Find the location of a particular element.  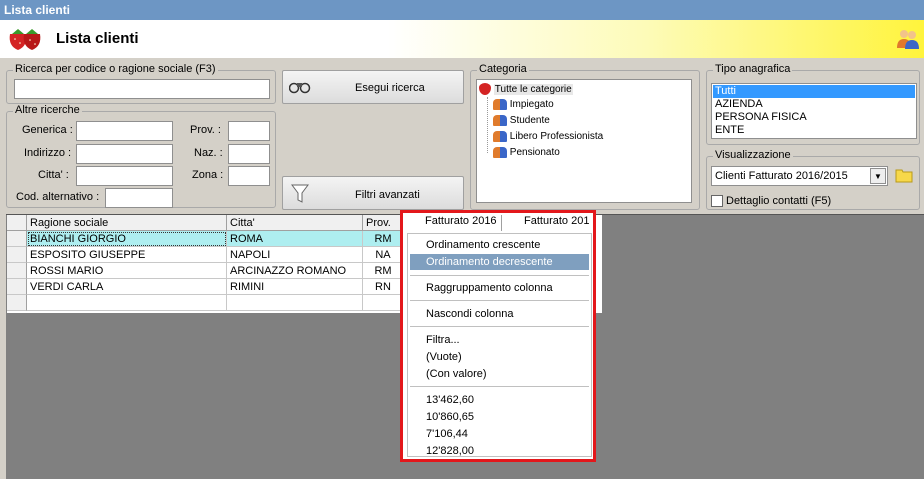

view-legend: Visualizzazione is located at coordinates (753, 155).